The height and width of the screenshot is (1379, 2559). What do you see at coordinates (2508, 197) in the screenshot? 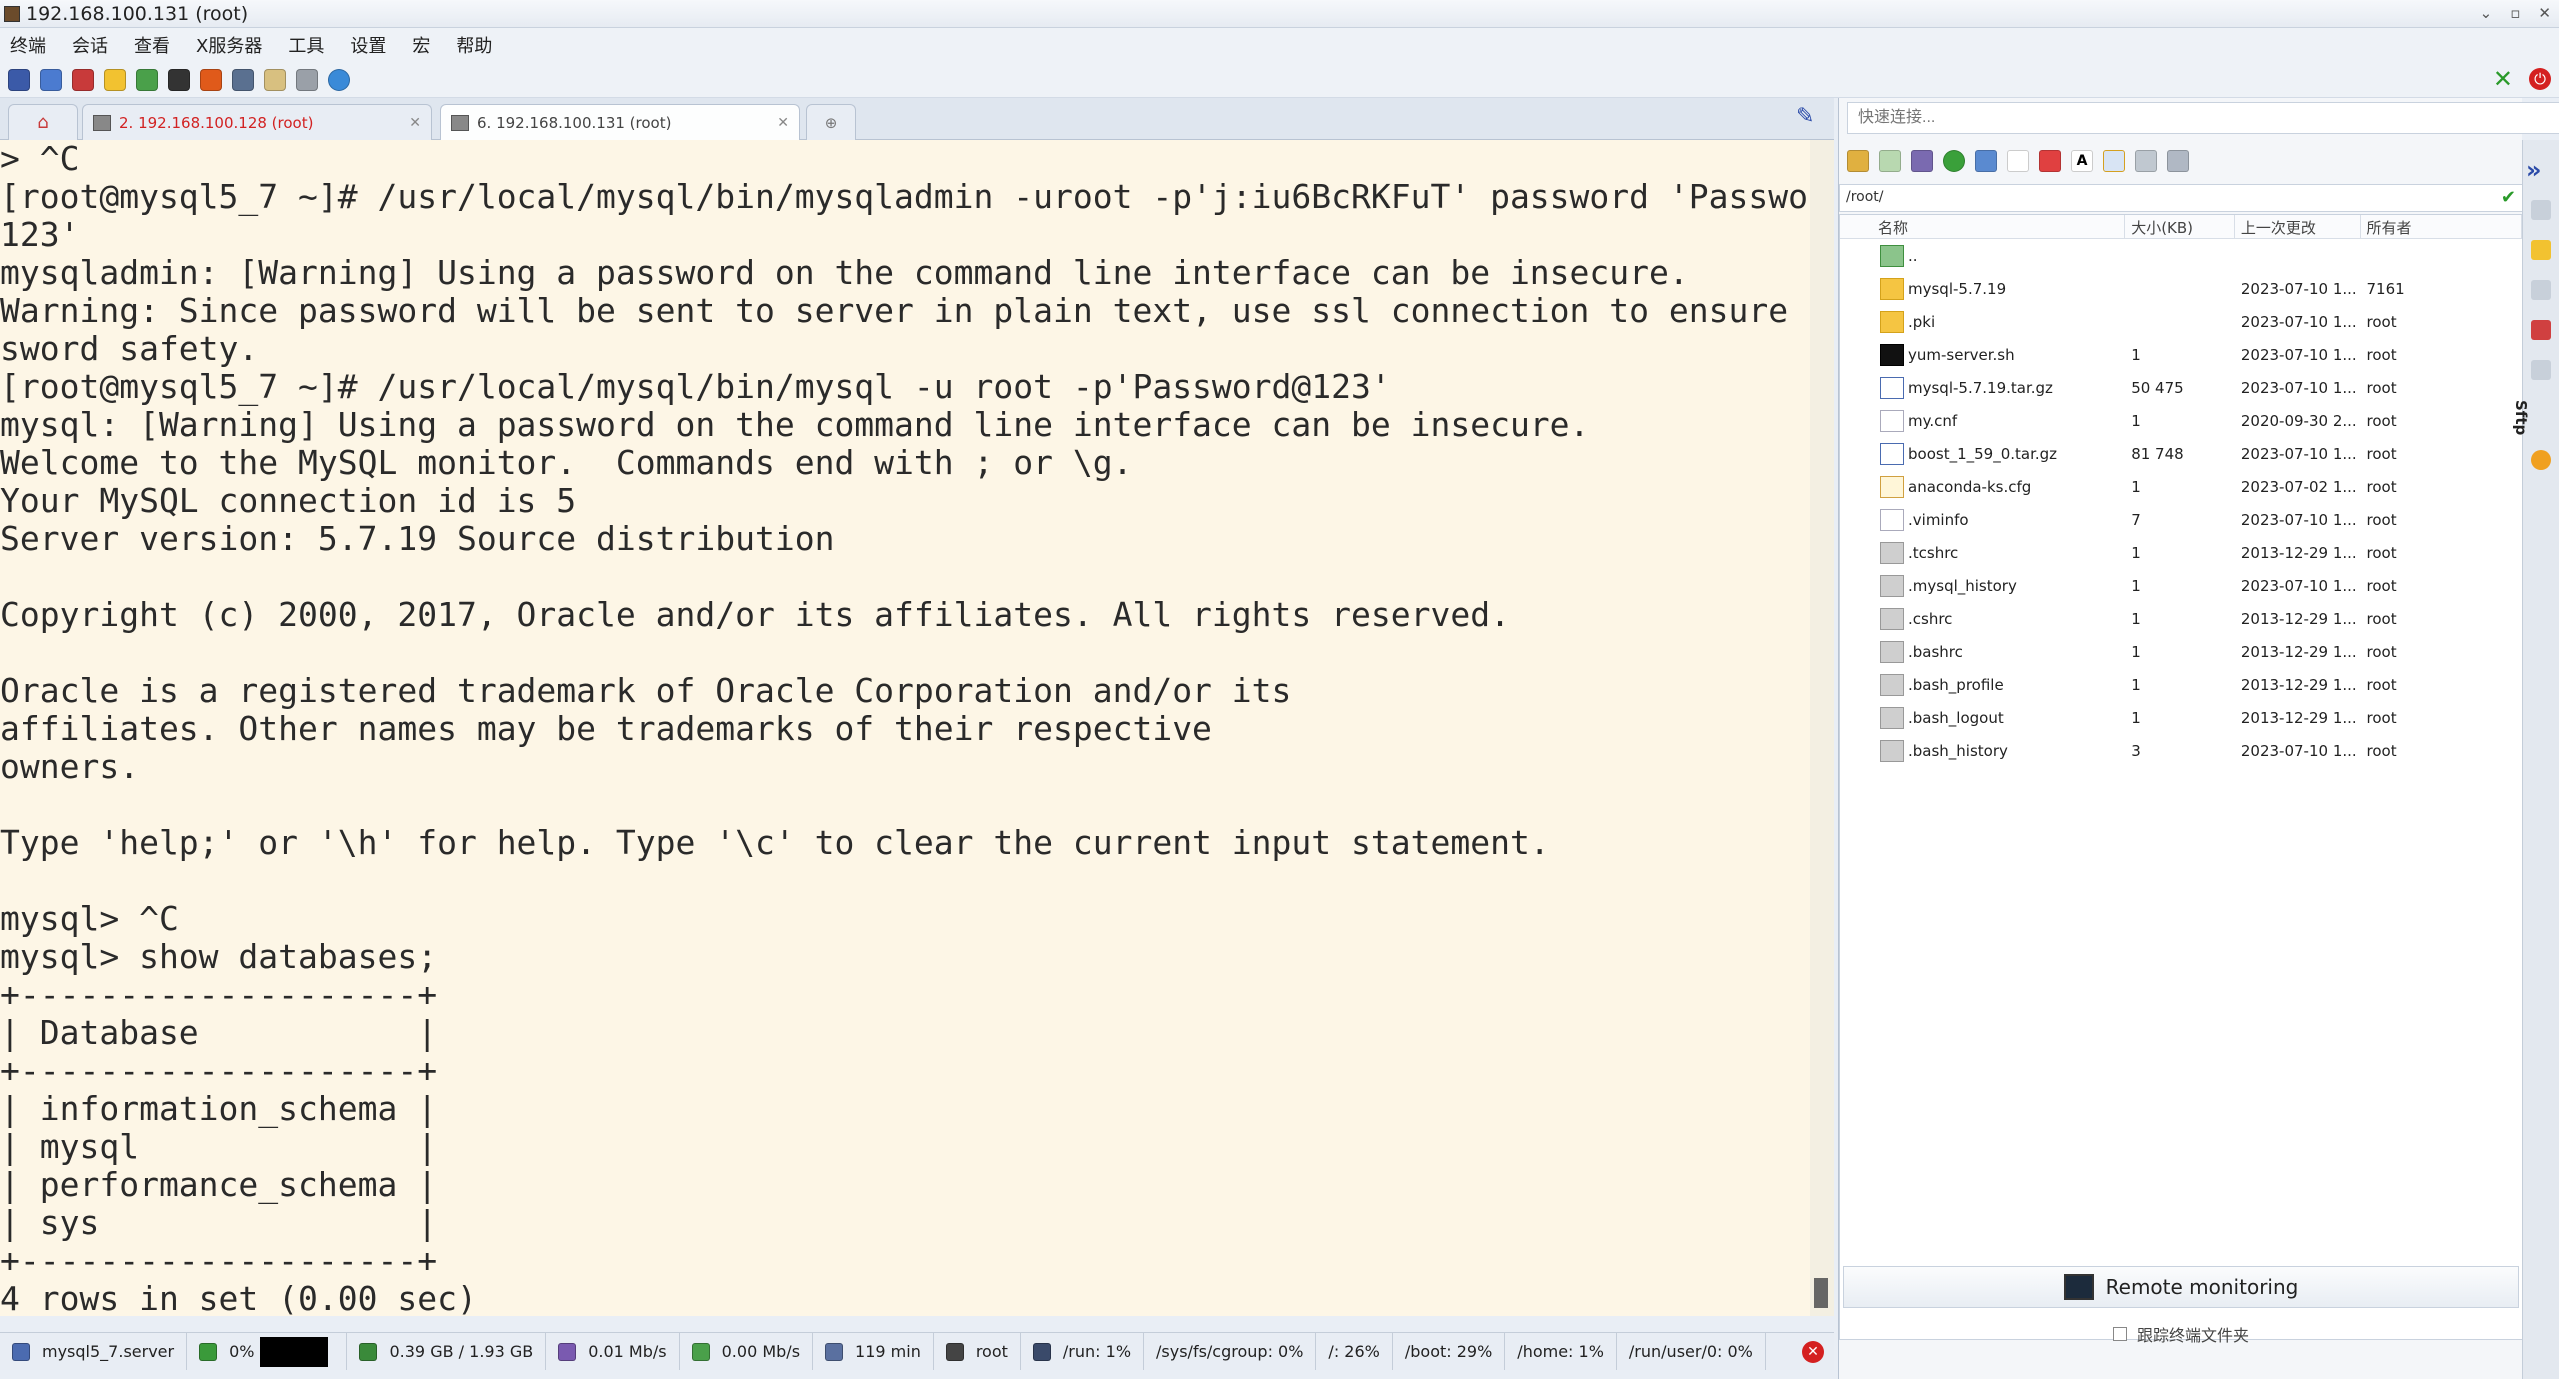
I see `checkmark-icon: ✔` at bounding box center [2508, 197].